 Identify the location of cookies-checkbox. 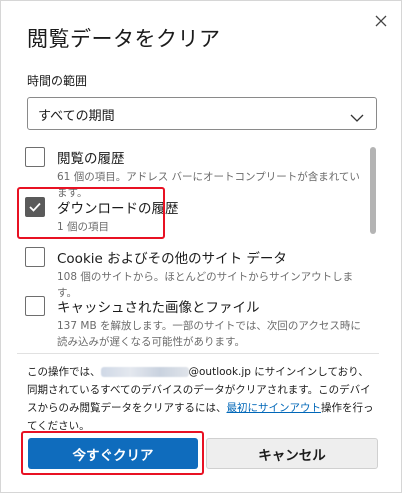
(35, 257).